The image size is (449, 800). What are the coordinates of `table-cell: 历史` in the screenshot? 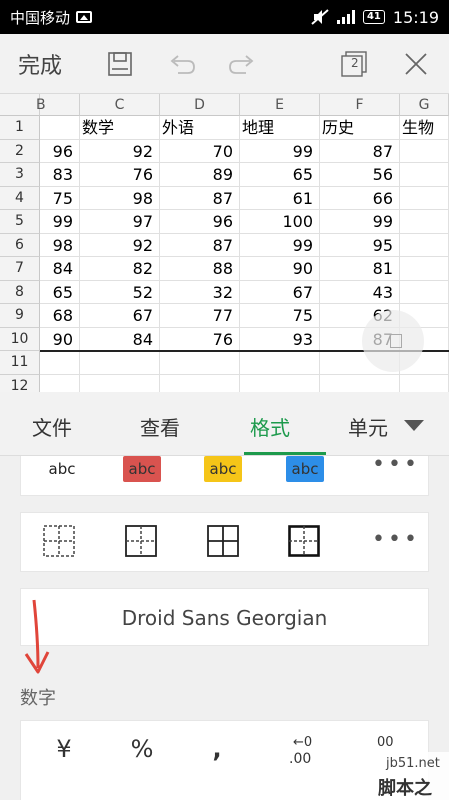 It's located at (360, 128).